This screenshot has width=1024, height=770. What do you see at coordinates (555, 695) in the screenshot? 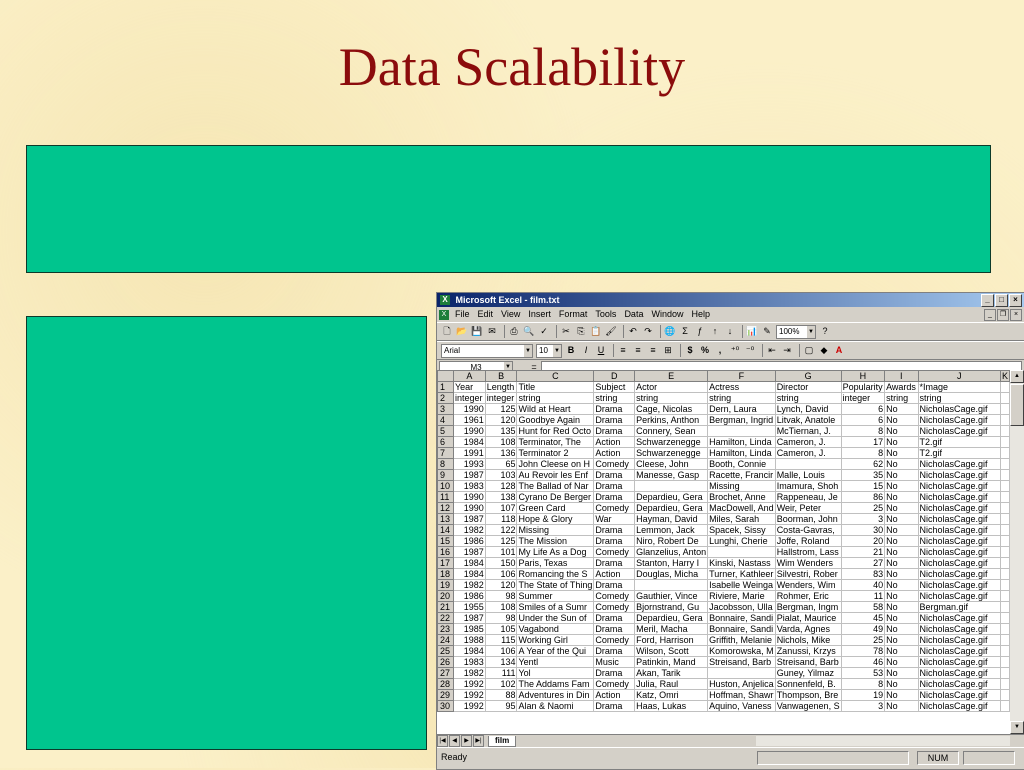
I see `grid-cell: Adventures in Din` at bounding box center [555, 695].